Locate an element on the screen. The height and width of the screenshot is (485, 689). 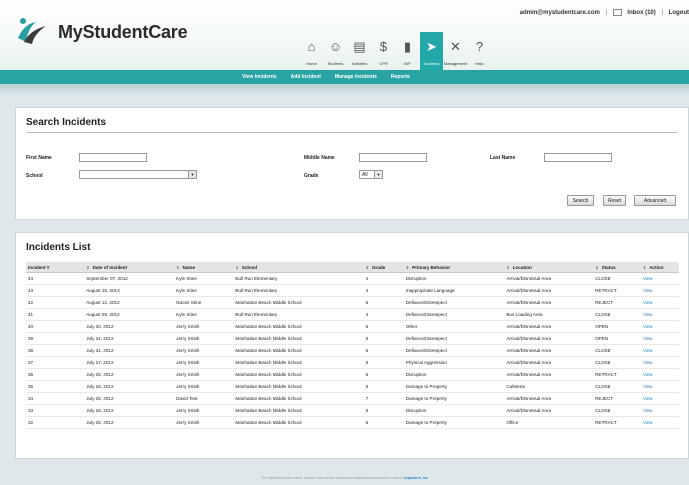
brand-name: MyStudentCare is located at coordinates (123, 32).